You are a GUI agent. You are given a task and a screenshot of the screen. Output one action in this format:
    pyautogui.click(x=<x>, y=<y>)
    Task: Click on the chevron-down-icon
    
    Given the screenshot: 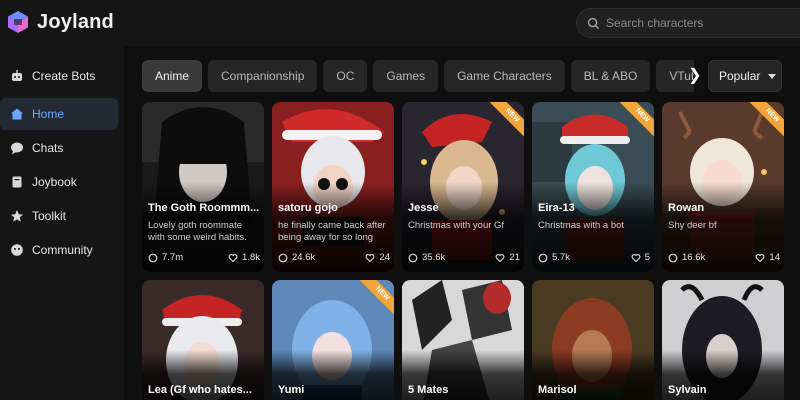 What is the action you would take?
    pyautogui.click(x=772, y=76)
    